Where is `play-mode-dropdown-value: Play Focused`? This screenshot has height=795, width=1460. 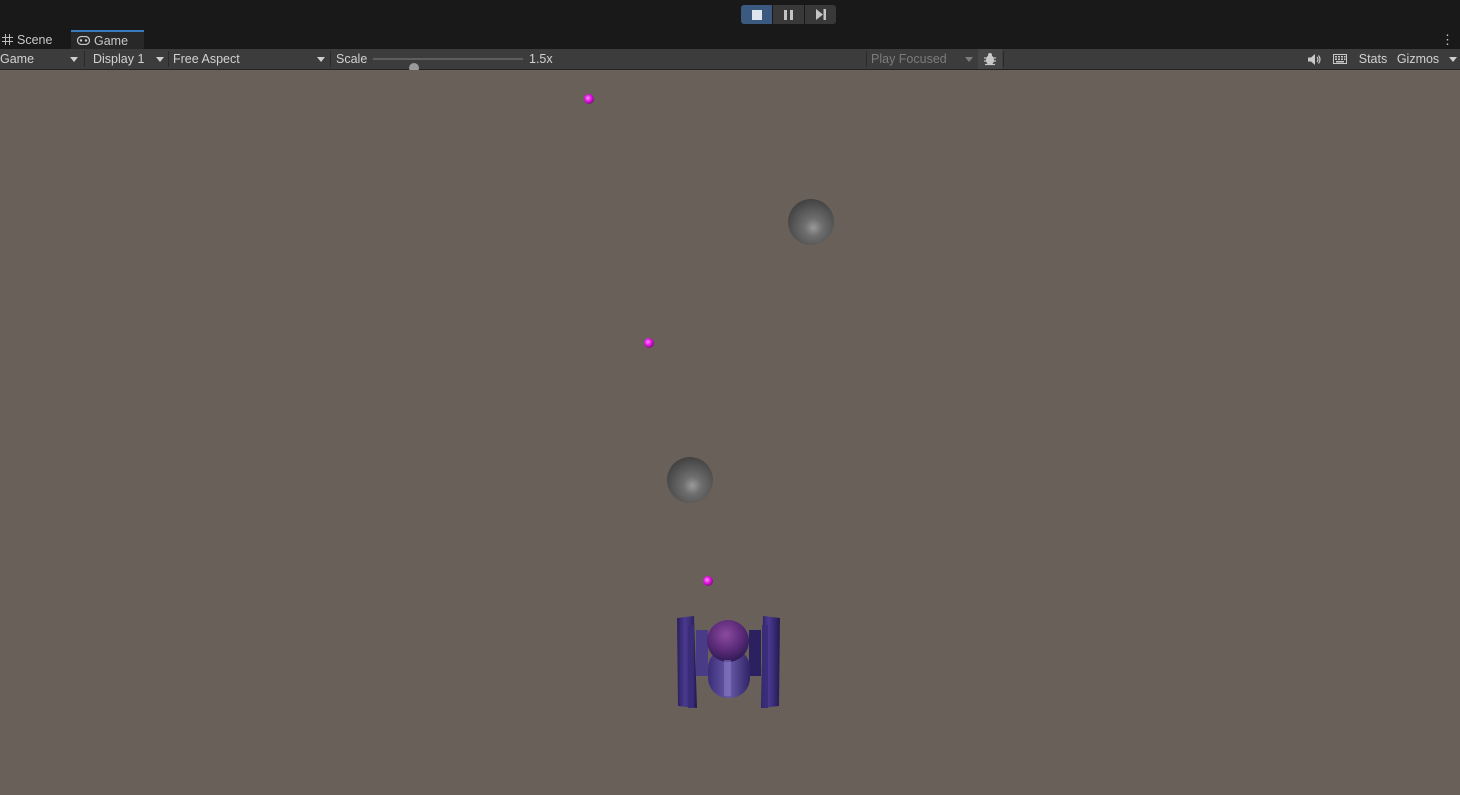 play-mode-dropdown-value: Play Focused is located at coordinates (909, 59).